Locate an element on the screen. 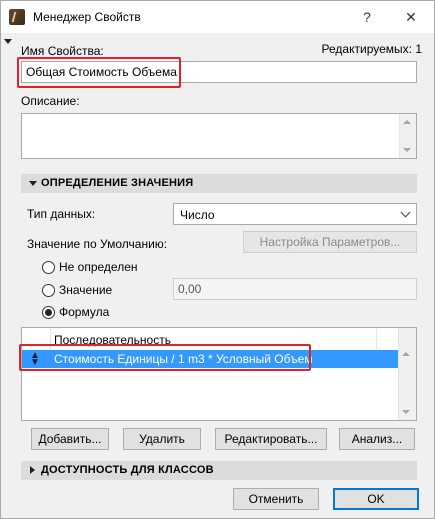  expand-down-icon is located at coordinates (33, 183).